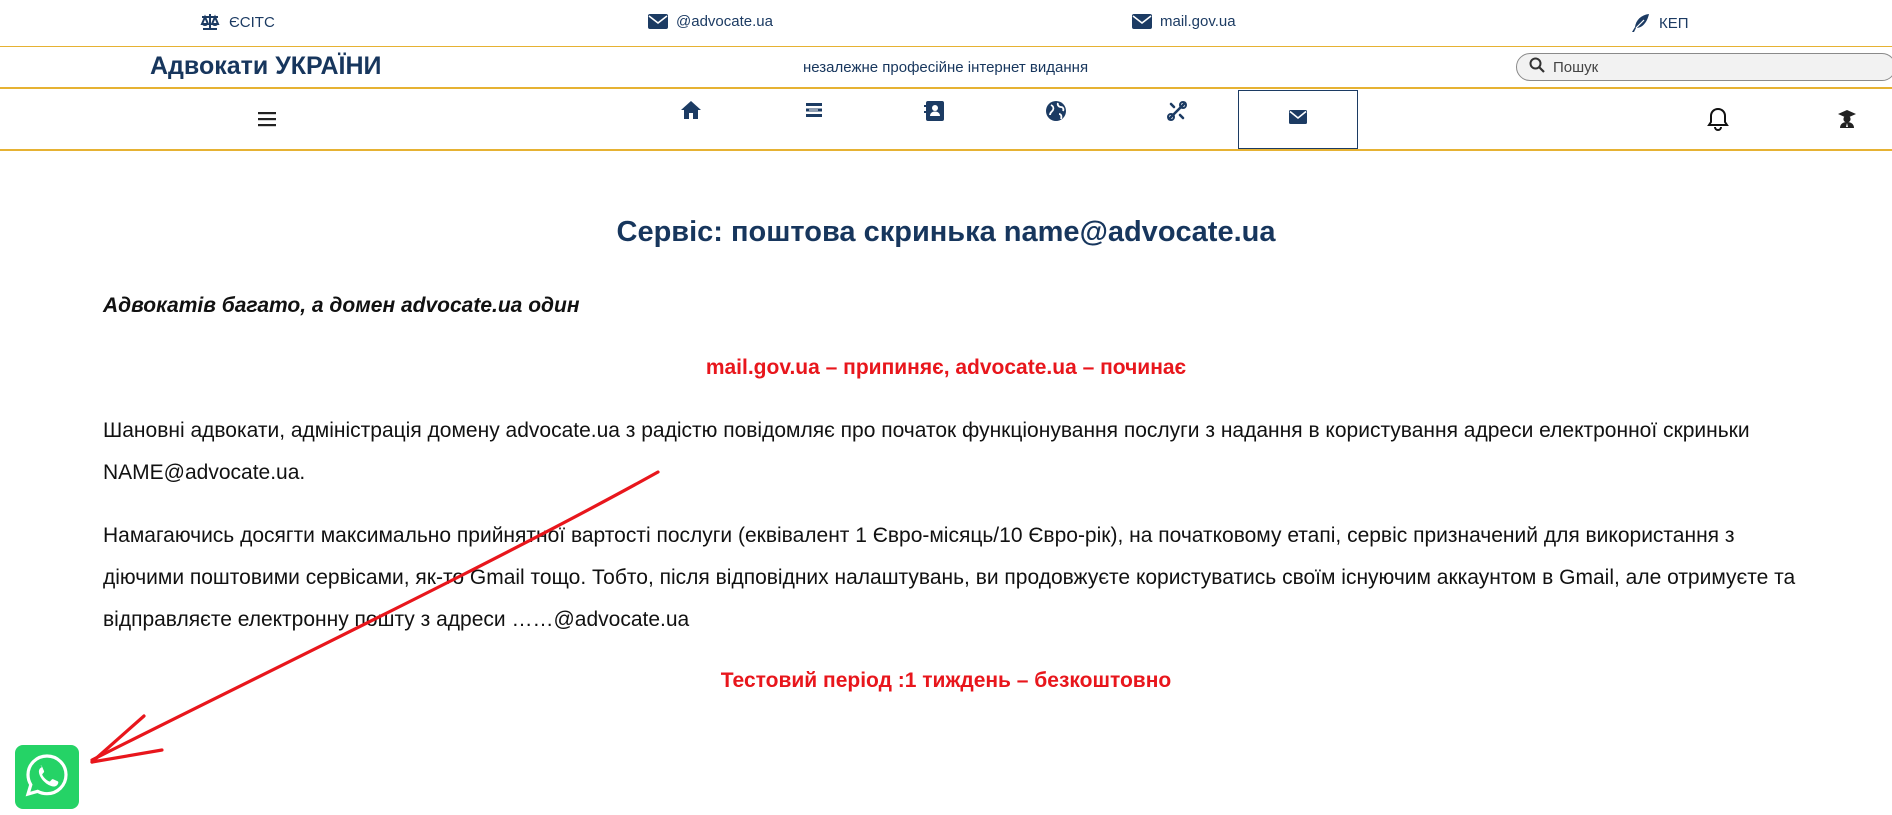 The height and width of the screenshot is (815, 1892). What do you see at coordinates (1718, 119) in the screenshot?
I see `bell-icon` at bounding box center [1718, 119].